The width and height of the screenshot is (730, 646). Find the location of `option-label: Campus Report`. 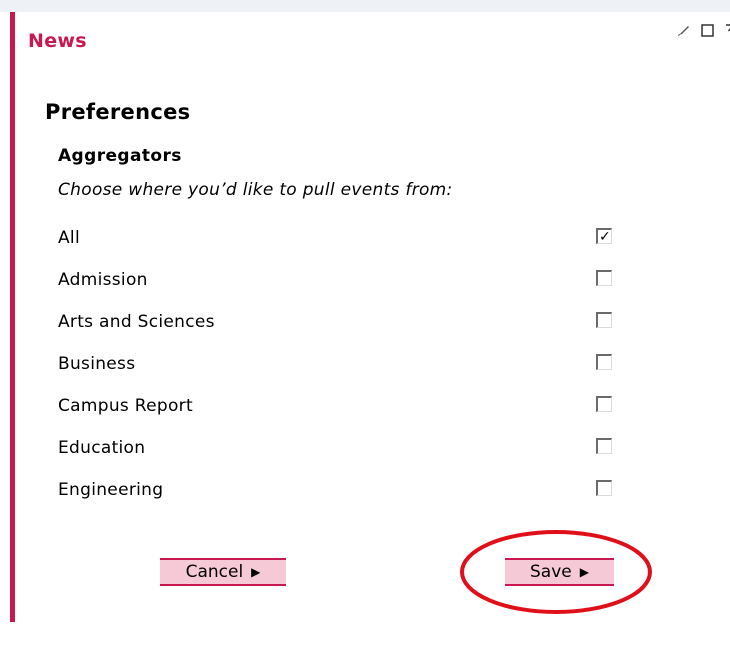

option-label: Campus Report is located at coordinates (125, 406).